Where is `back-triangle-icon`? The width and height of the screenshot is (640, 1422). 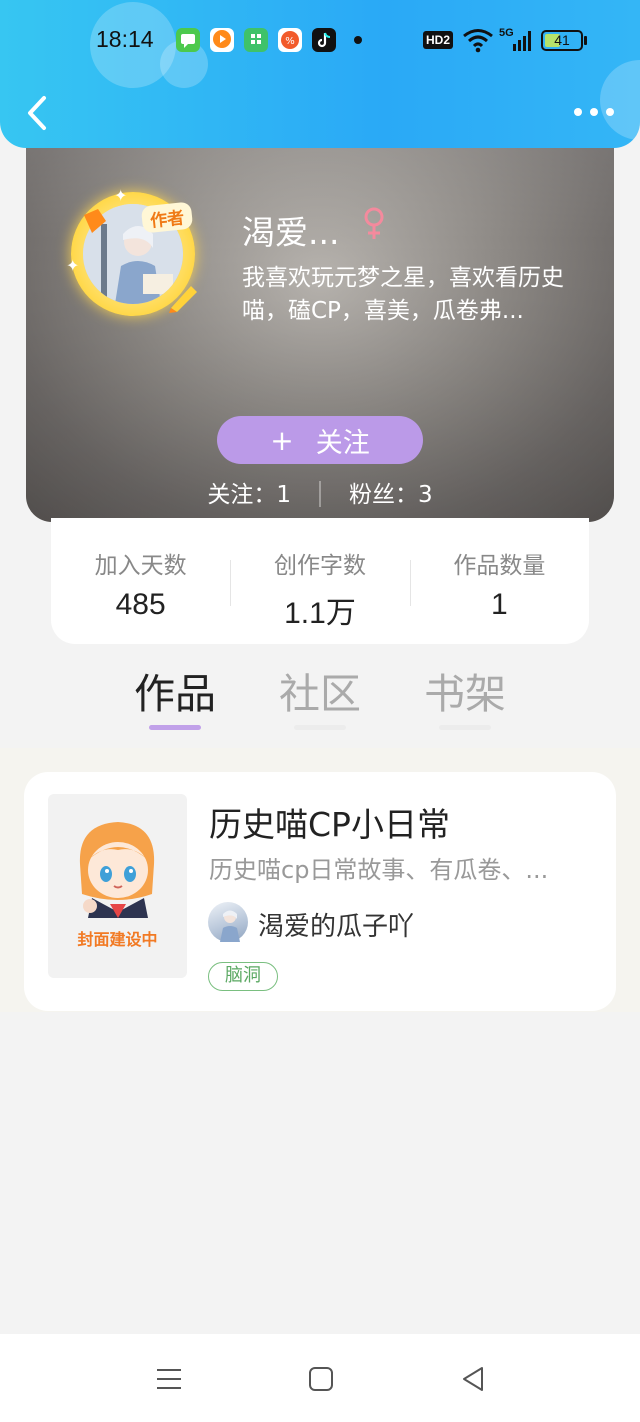 back-triangle-icon is located at coordinates (473, 1379).